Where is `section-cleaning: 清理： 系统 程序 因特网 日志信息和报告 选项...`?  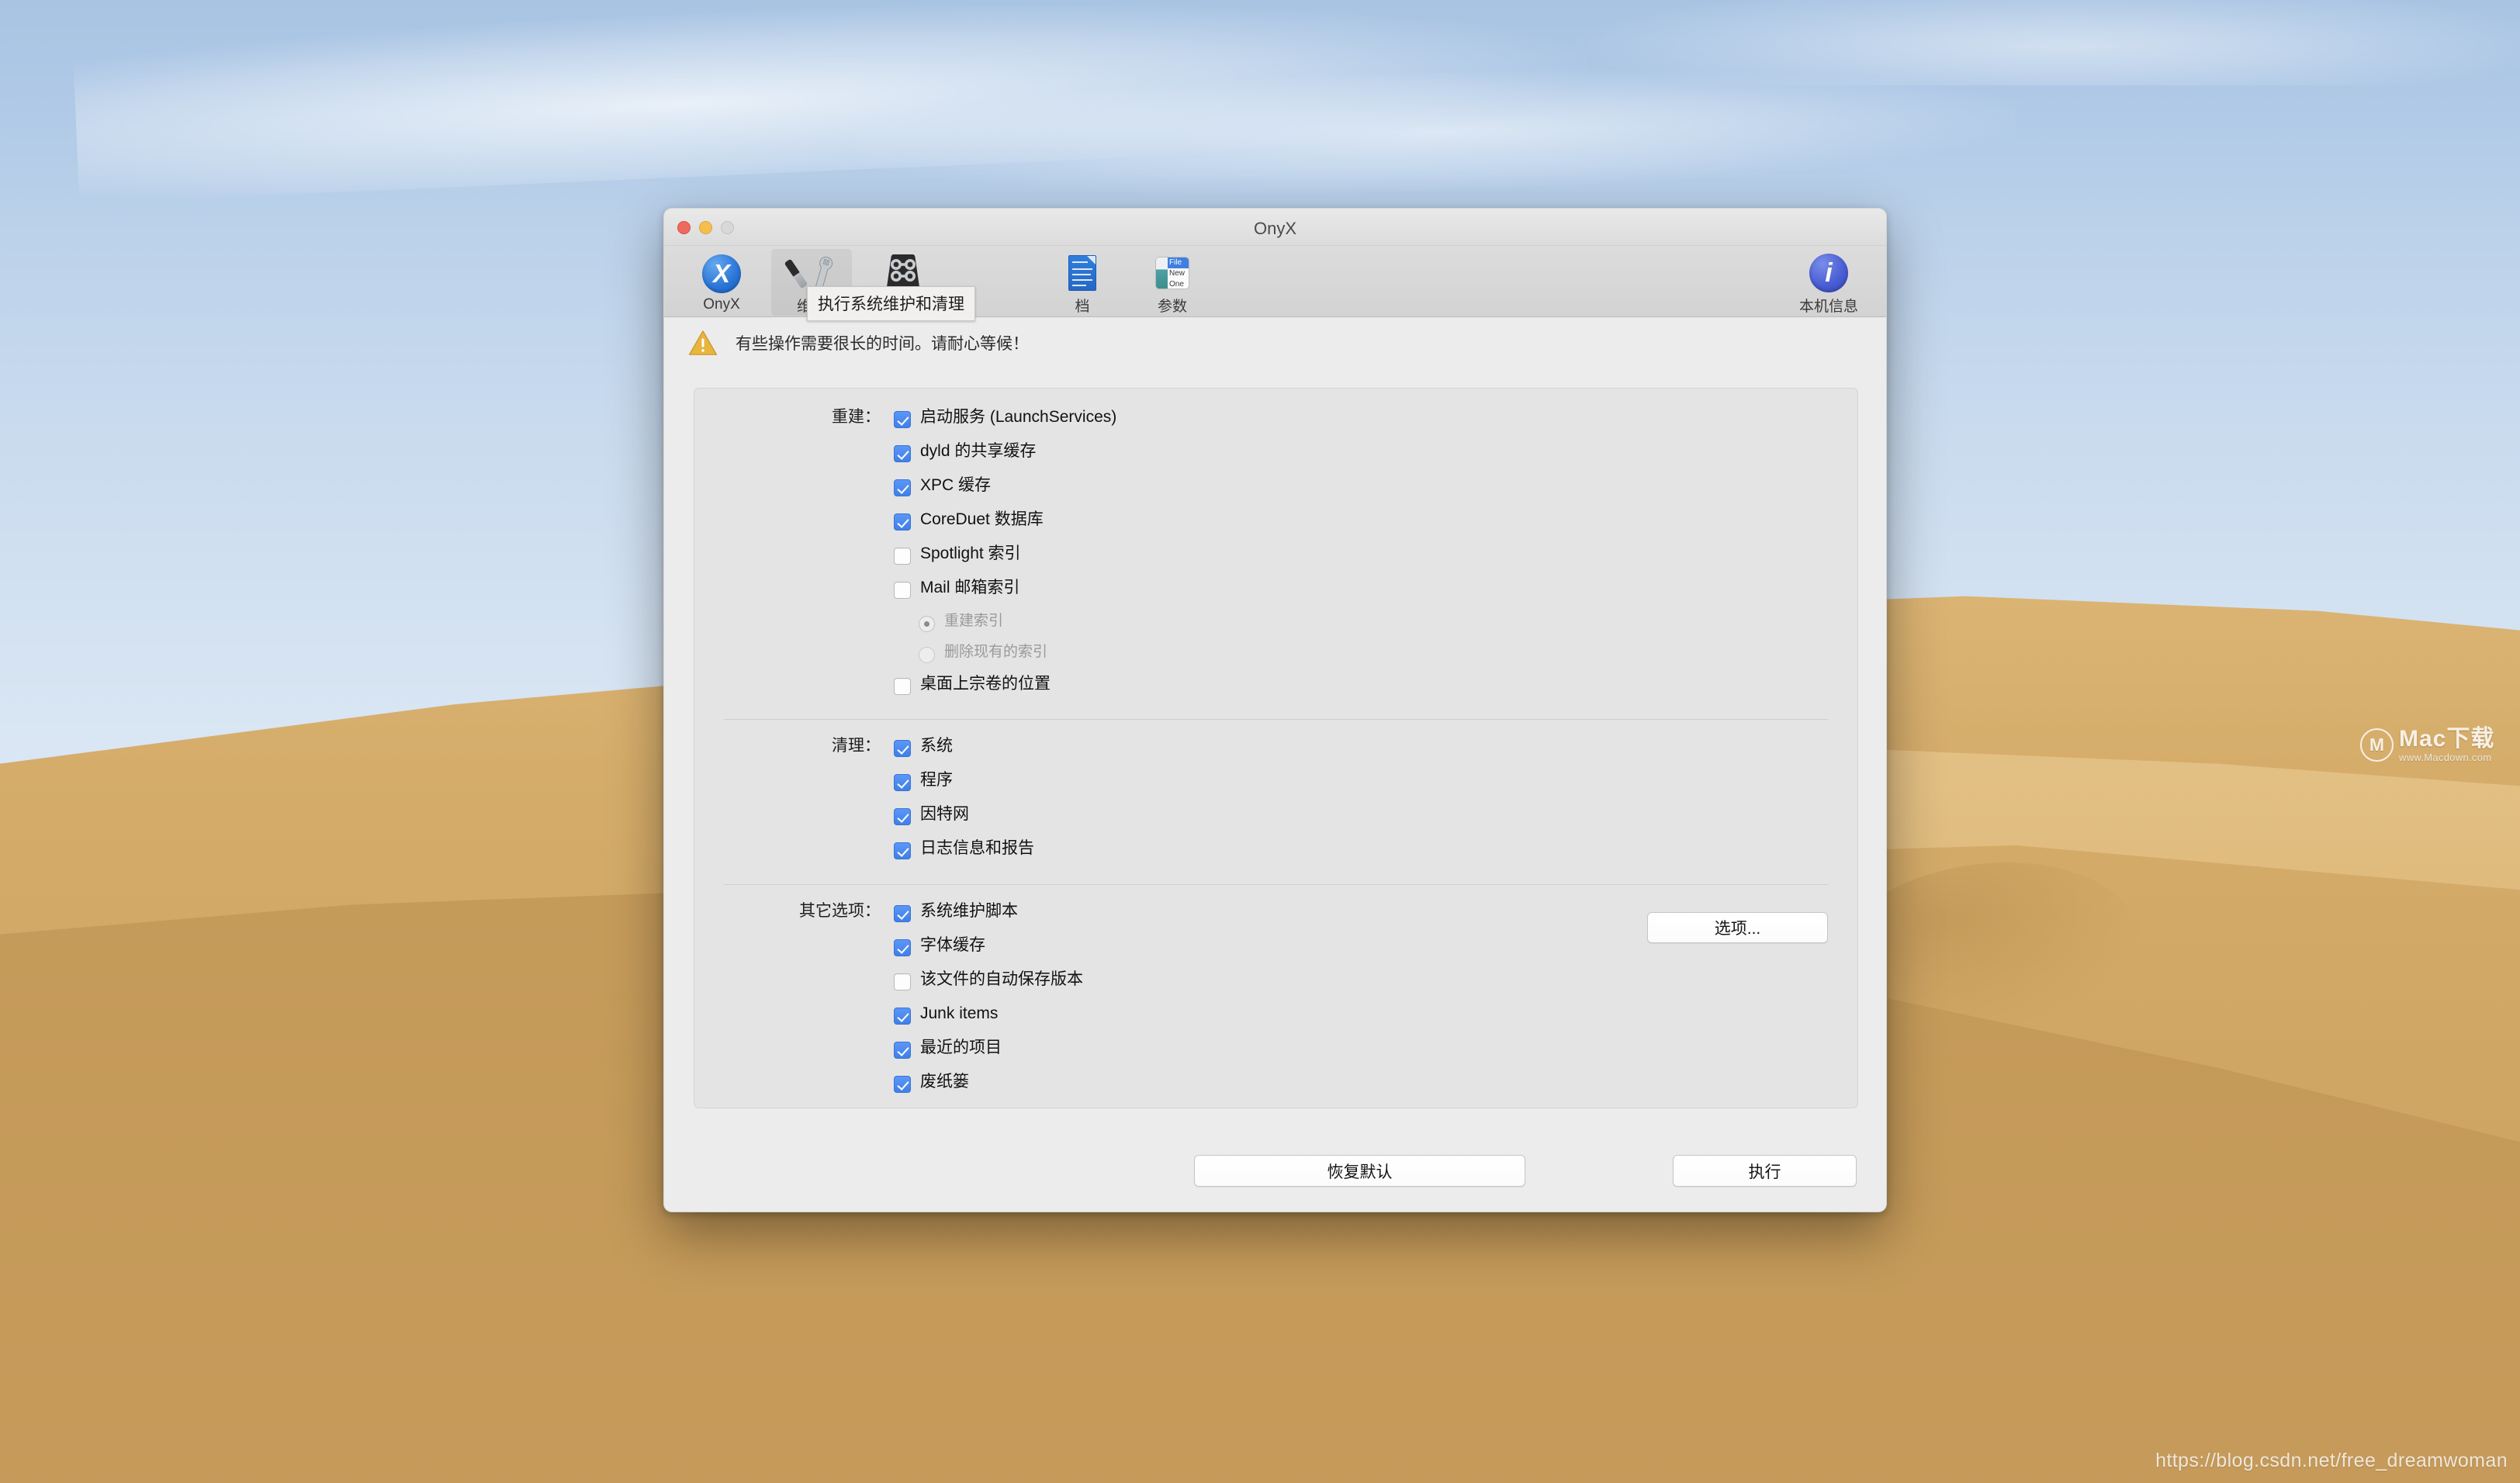
section-cleaning: 清理： 系统 程序 因特网 日志信息和报告 选项... is located at coordinates (1275, 831).